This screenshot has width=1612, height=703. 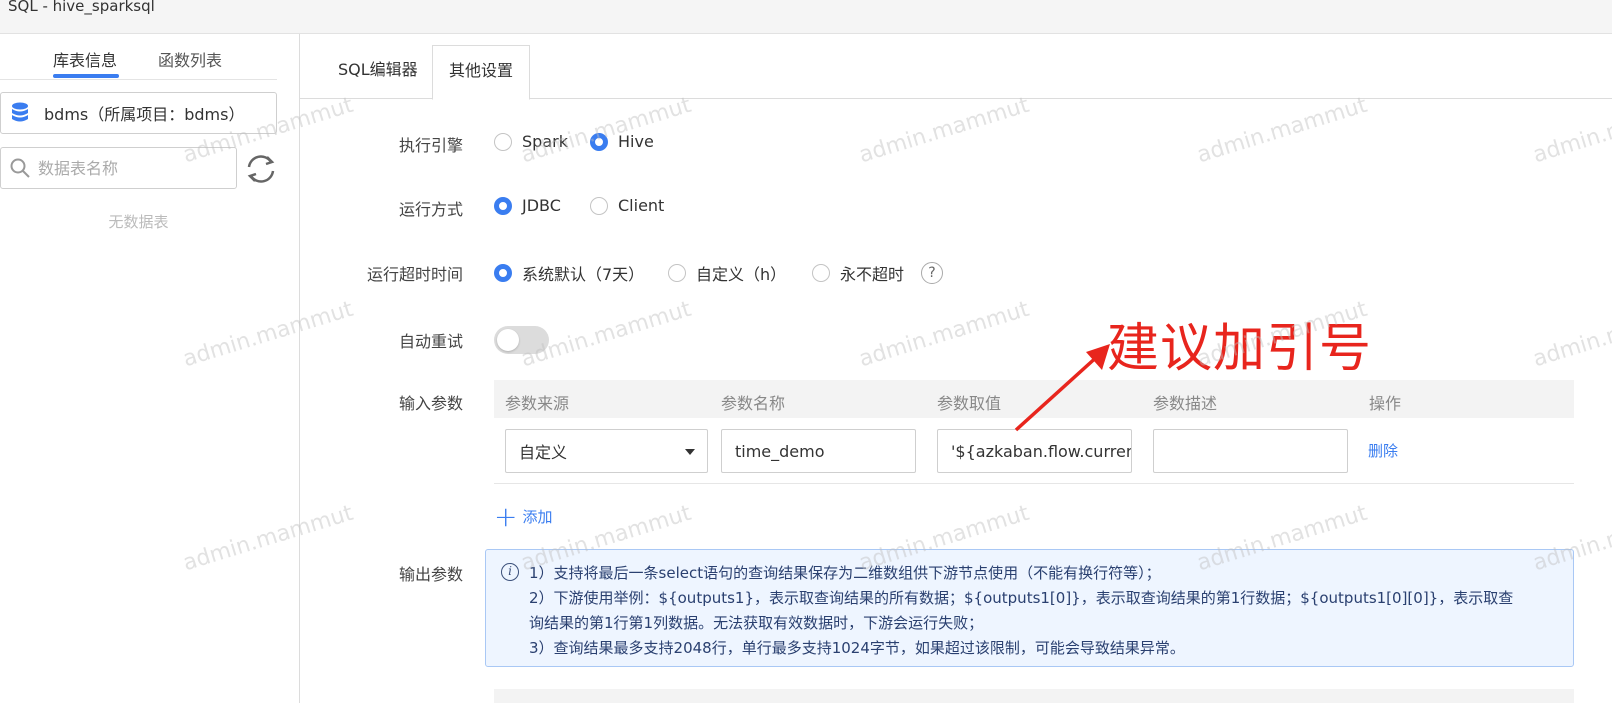 I want to click on annotation-arrow-icon, so click(x=1062, y=388).